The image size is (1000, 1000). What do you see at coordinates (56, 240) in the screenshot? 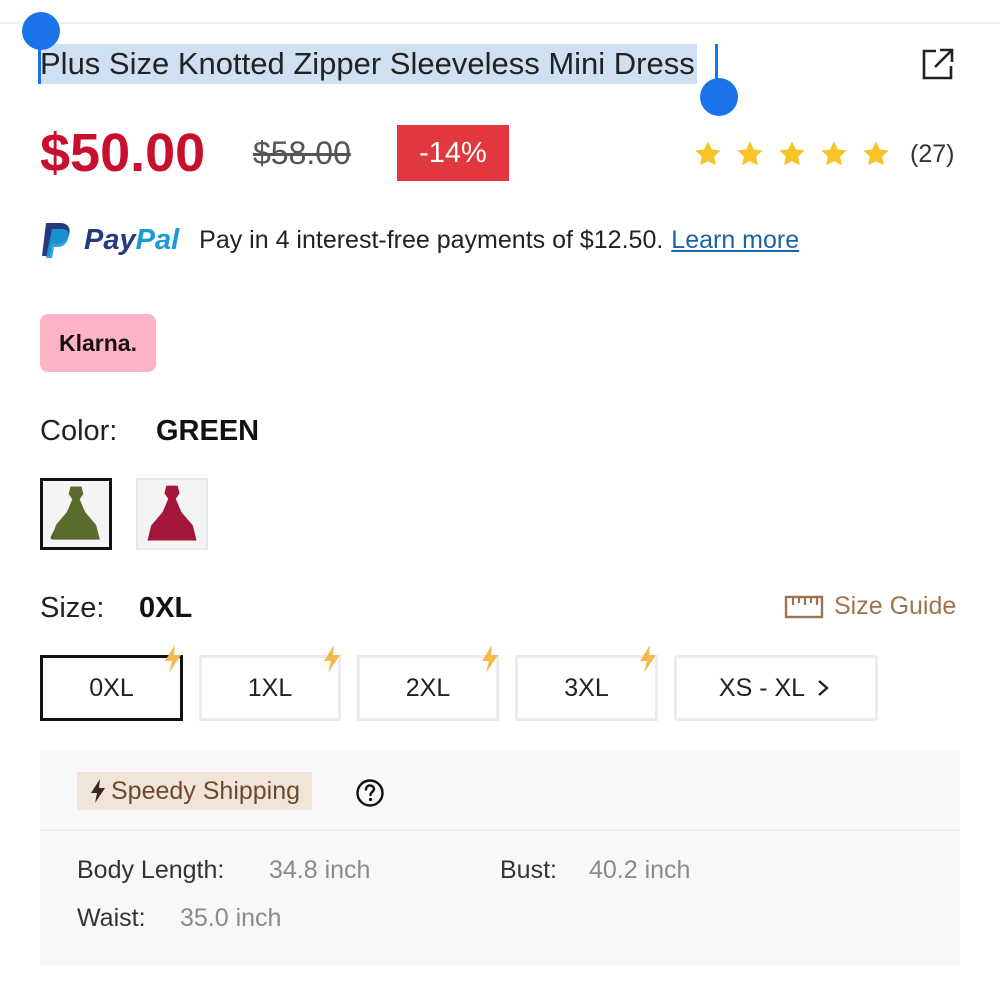
I see `paypal-logo-icon` at bounding box center [56, 240].